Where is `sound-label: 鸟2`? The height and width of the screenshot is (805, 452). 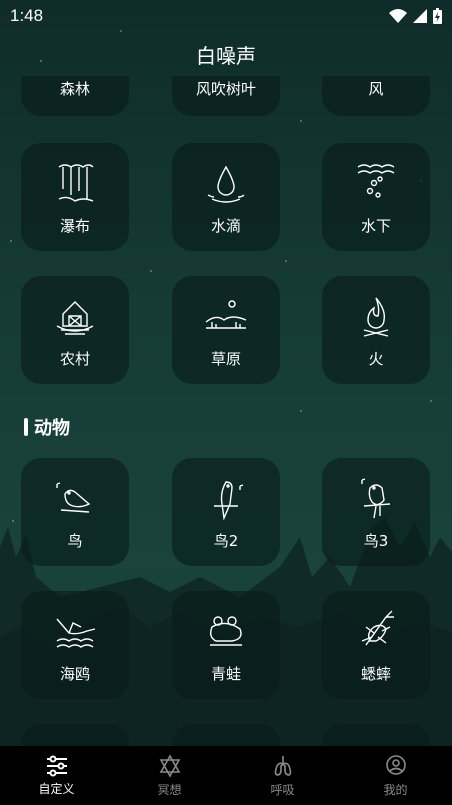 sound-label: 鸟2 is located at coordinates (226, 541).